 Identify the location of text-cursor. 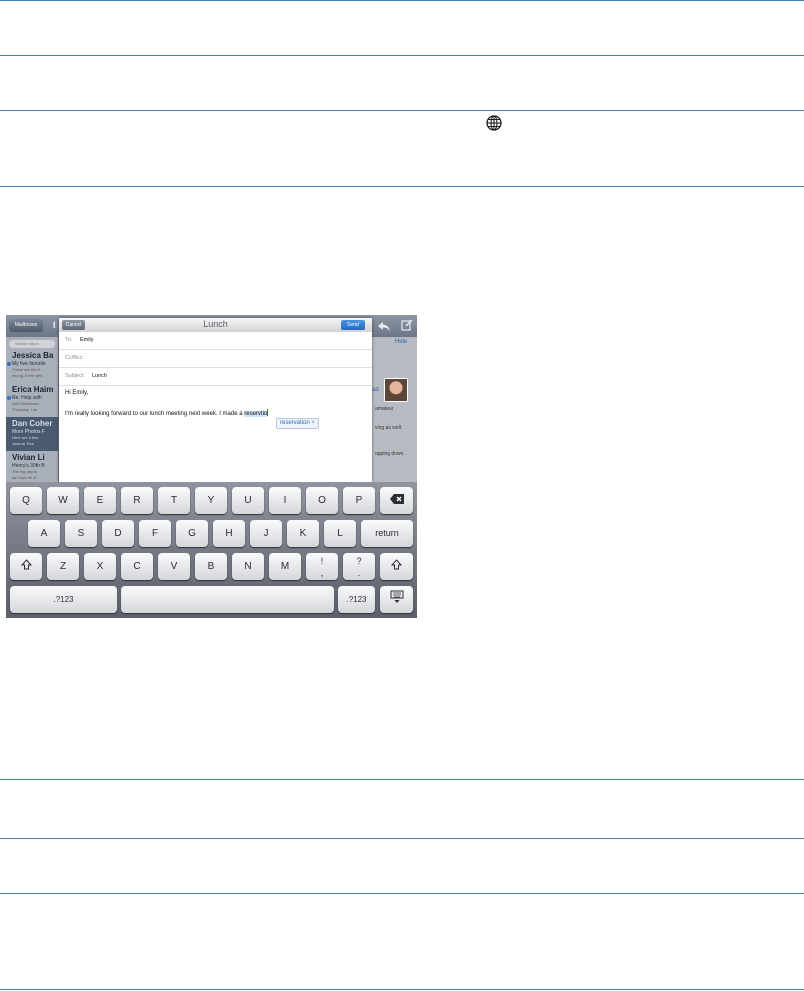
(268, 412).